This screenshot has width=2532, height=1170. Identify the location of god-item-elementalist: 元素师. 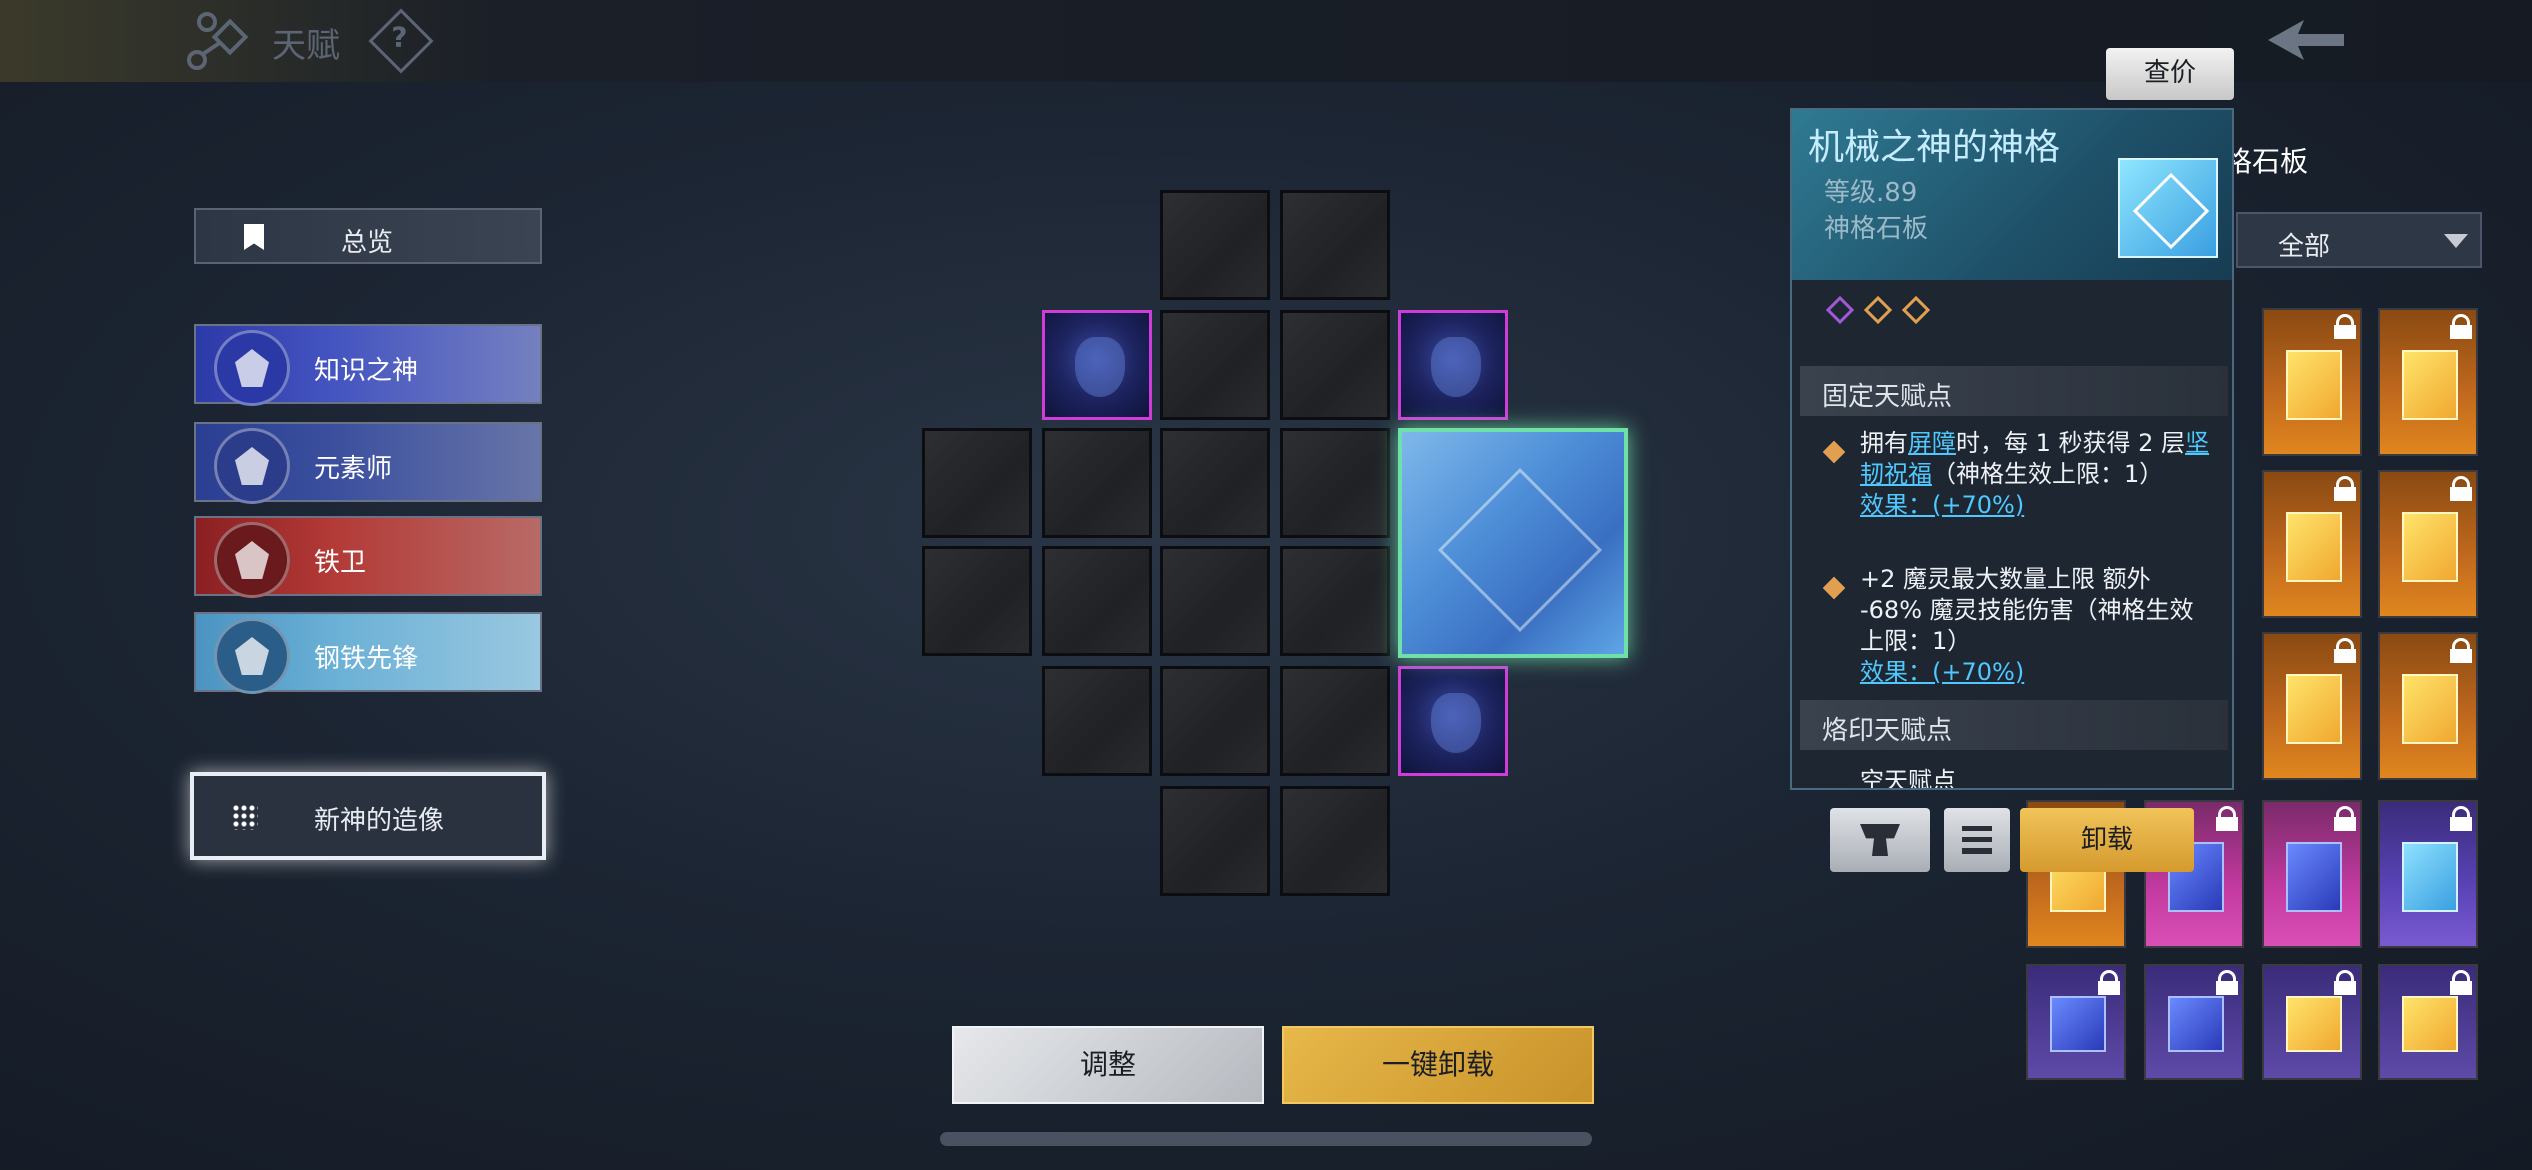
(368, 463).